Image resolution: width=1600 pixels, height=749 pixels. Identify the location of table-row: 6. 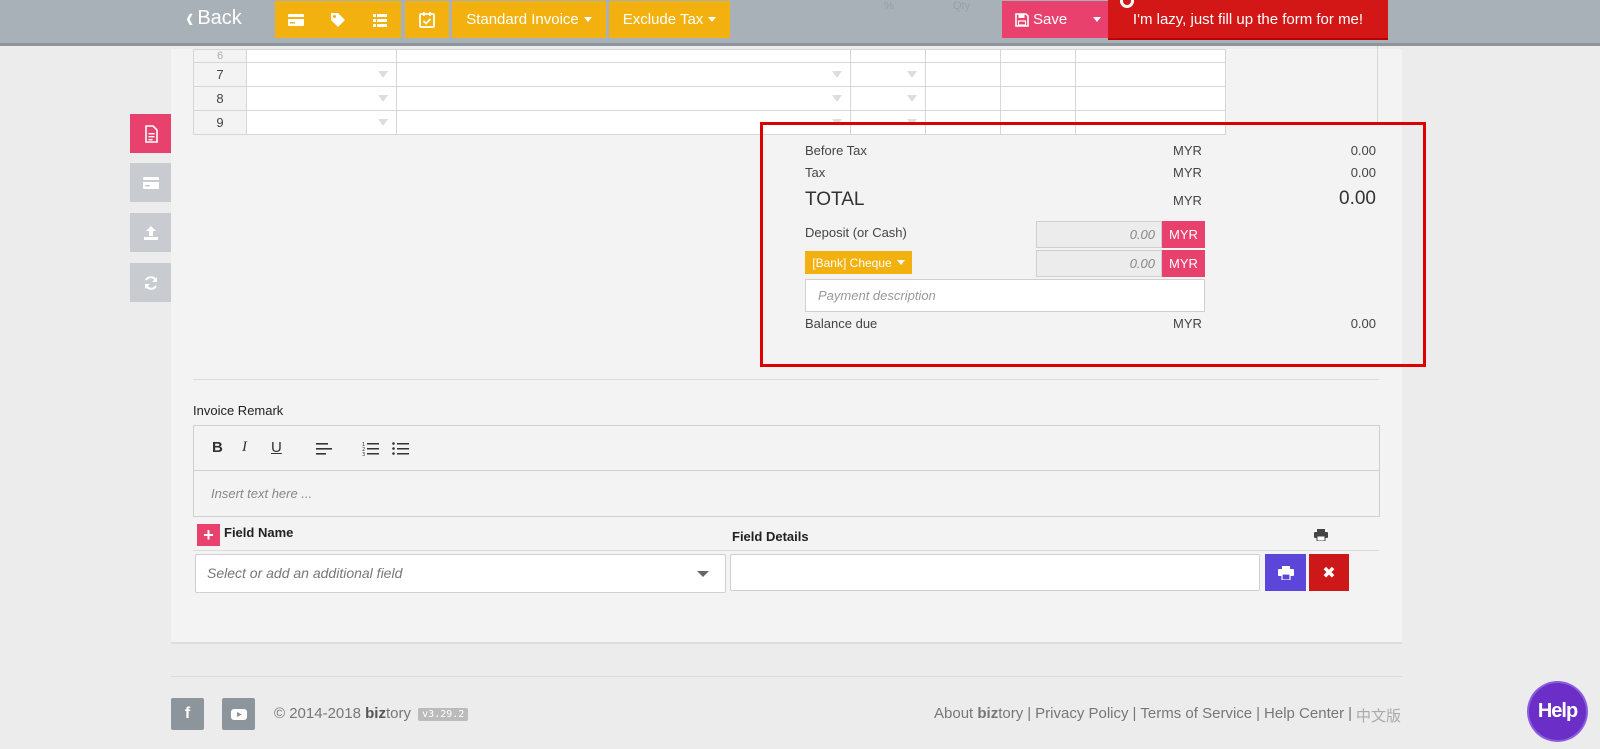
(709, 56).